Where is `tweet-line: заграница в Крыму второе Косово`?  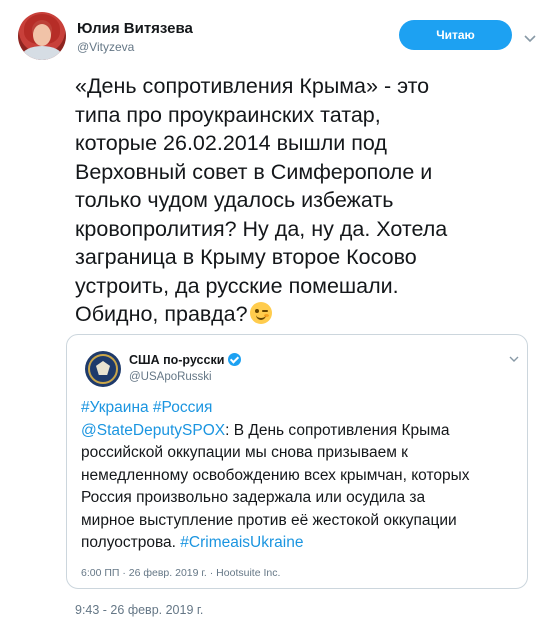
tweet-line: заграница в Крыму второе Косово is located at coordinates (246, 257).